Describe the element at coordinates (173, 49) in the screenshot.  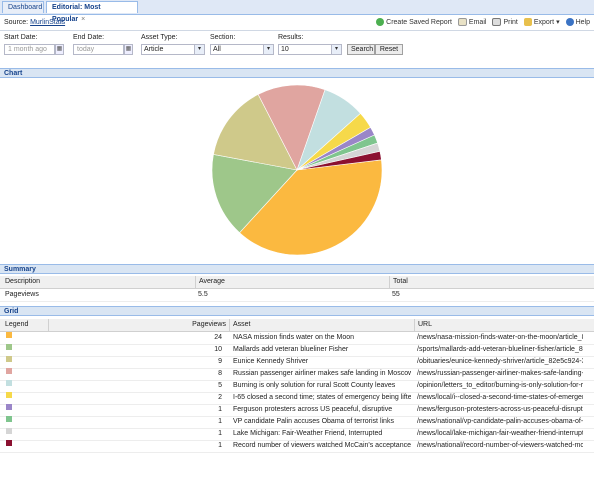
I see `asset-type-select: Article ▾` at that location.